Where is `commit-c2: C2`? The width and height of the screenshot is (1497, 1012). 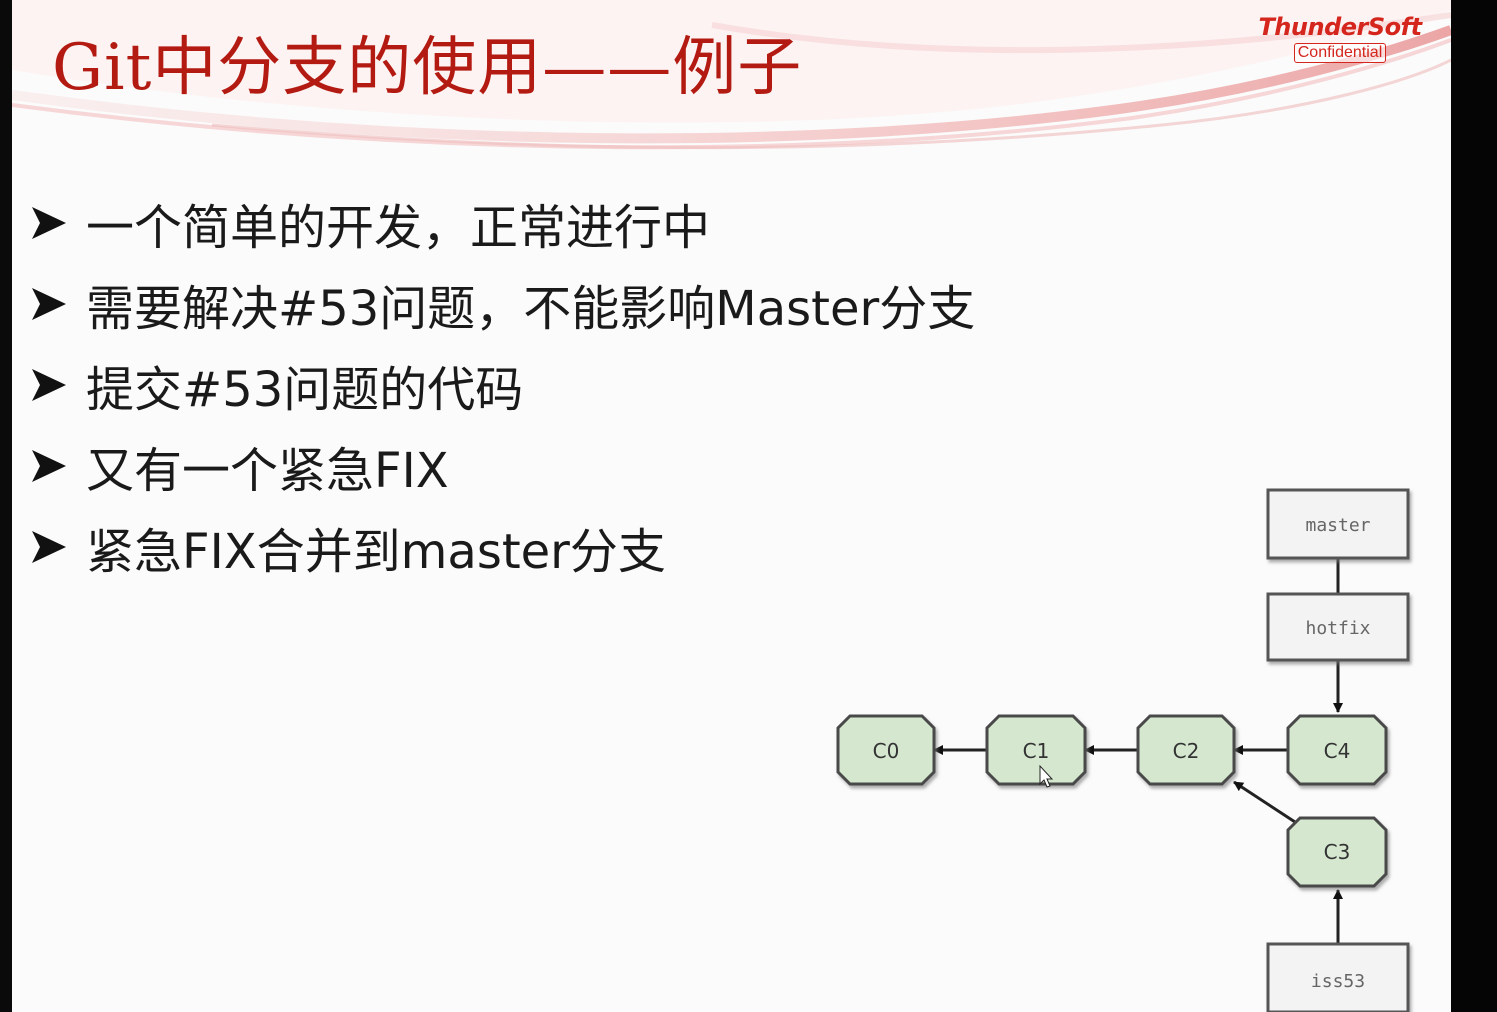
commit-c2: C2 is located at coordinates (1186, 750).